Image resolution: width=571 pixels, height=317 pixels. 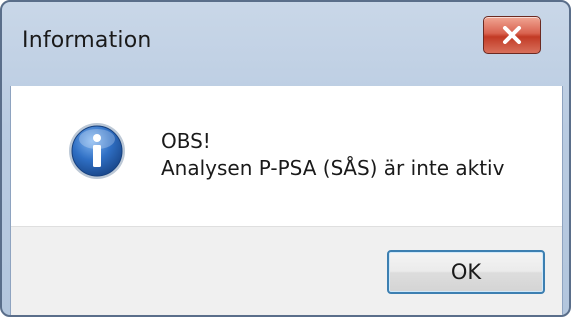 I want to click on window-title: Information, so click(x=87, y=40).